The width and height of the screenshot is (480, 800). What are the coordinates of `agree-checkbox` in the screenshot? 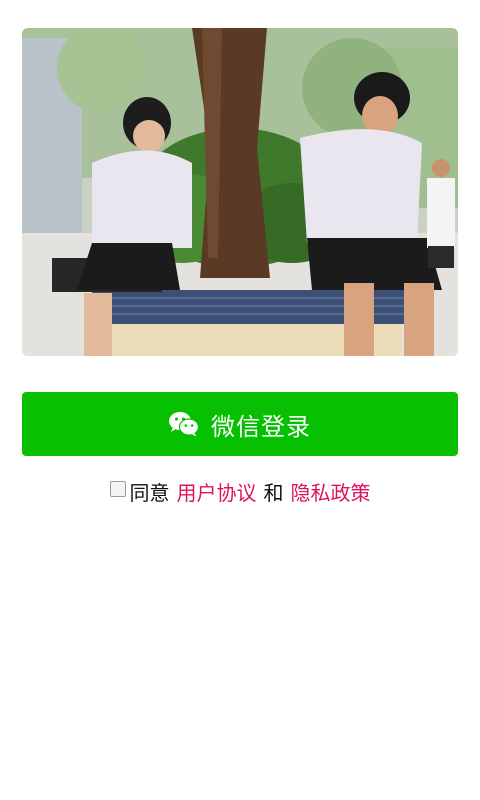 It's located at (117, 489).